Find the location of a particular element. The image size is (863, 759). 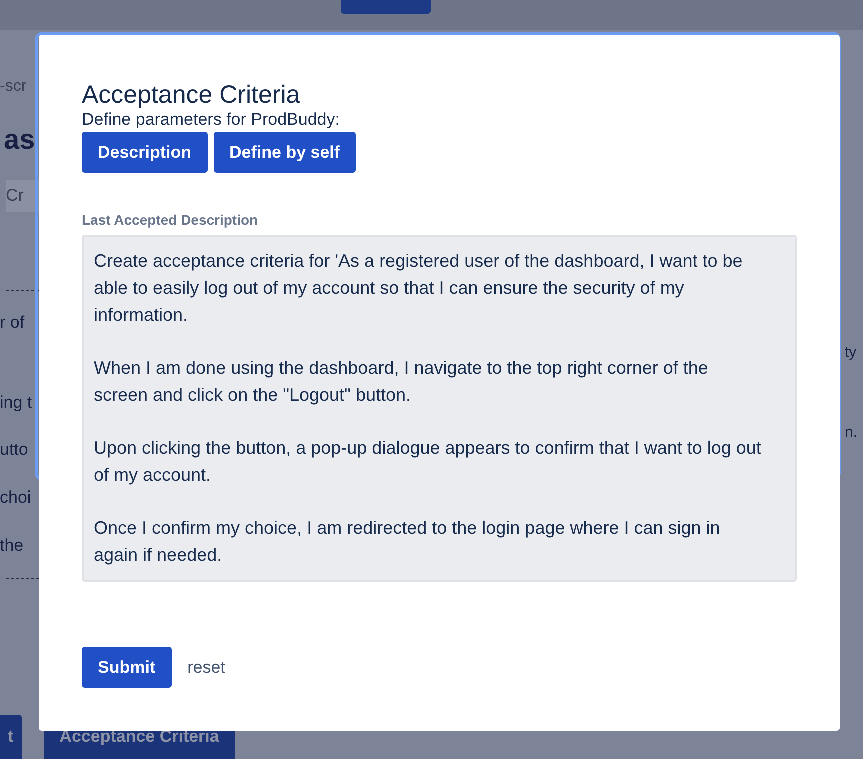

option-button: Define by self is located at coordinates (285, 152).